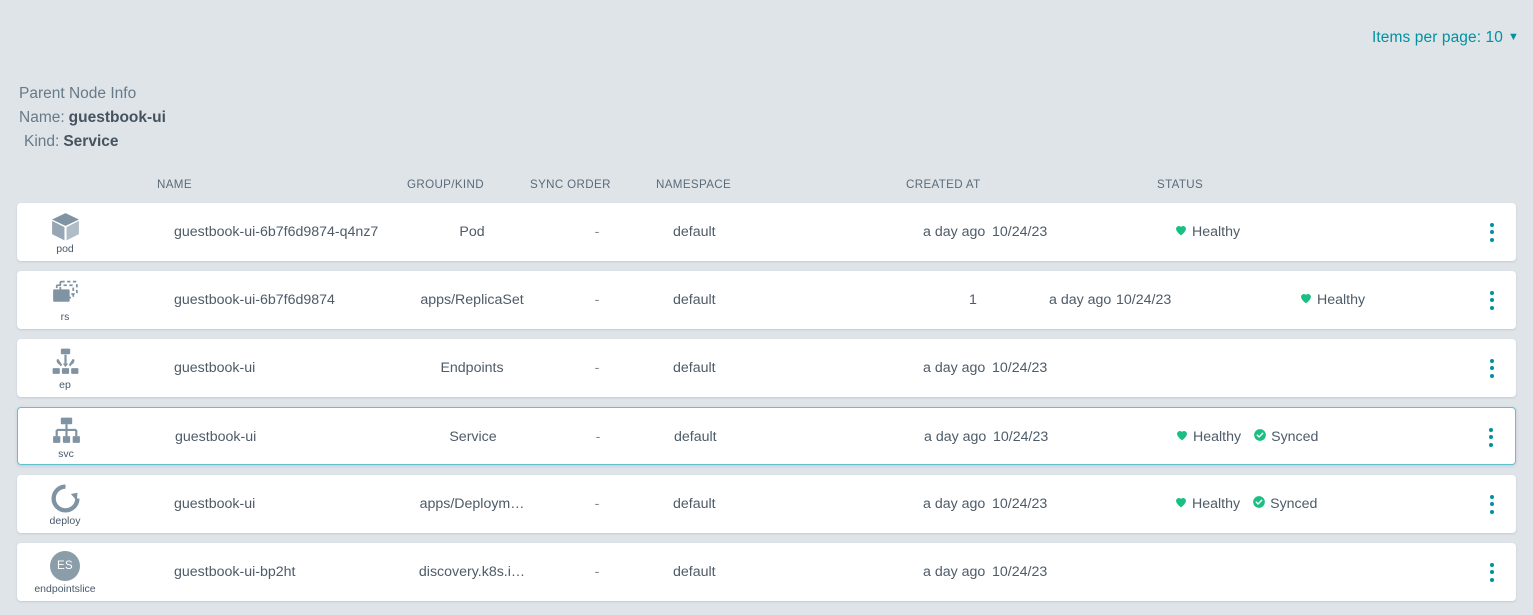 The image size is (1533, 615). What do you see at coordinates (174, 184) in the screenshot?
I see `column-header-name: NAME` at bounding box center [174, 184].